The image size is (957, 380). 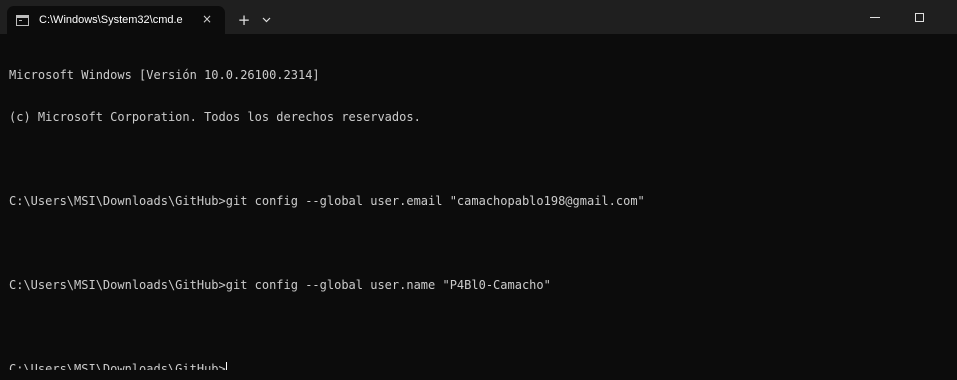 I want to click on minimize-button, so click(x=875, y=17).